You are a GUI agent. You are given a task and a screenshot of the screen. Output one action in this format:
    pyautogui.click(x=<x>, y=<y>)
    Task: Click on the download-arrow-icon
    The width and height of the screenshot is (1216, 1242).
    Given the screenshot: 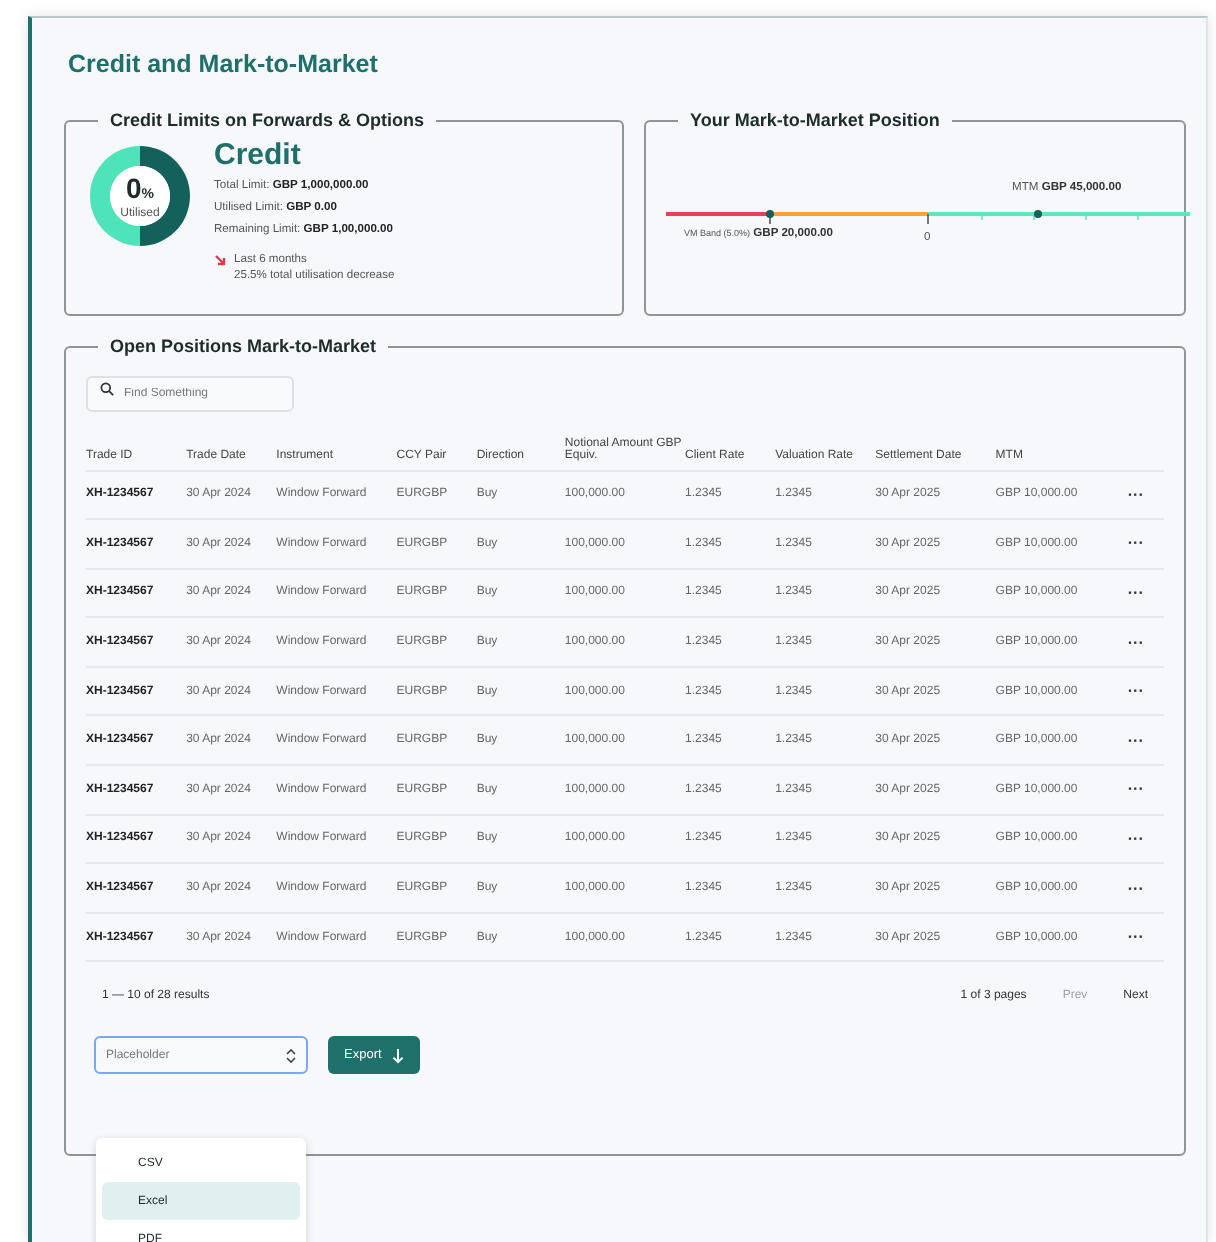 What is the action you would take?
    pyautogui.click(x=397, y=1055)
    